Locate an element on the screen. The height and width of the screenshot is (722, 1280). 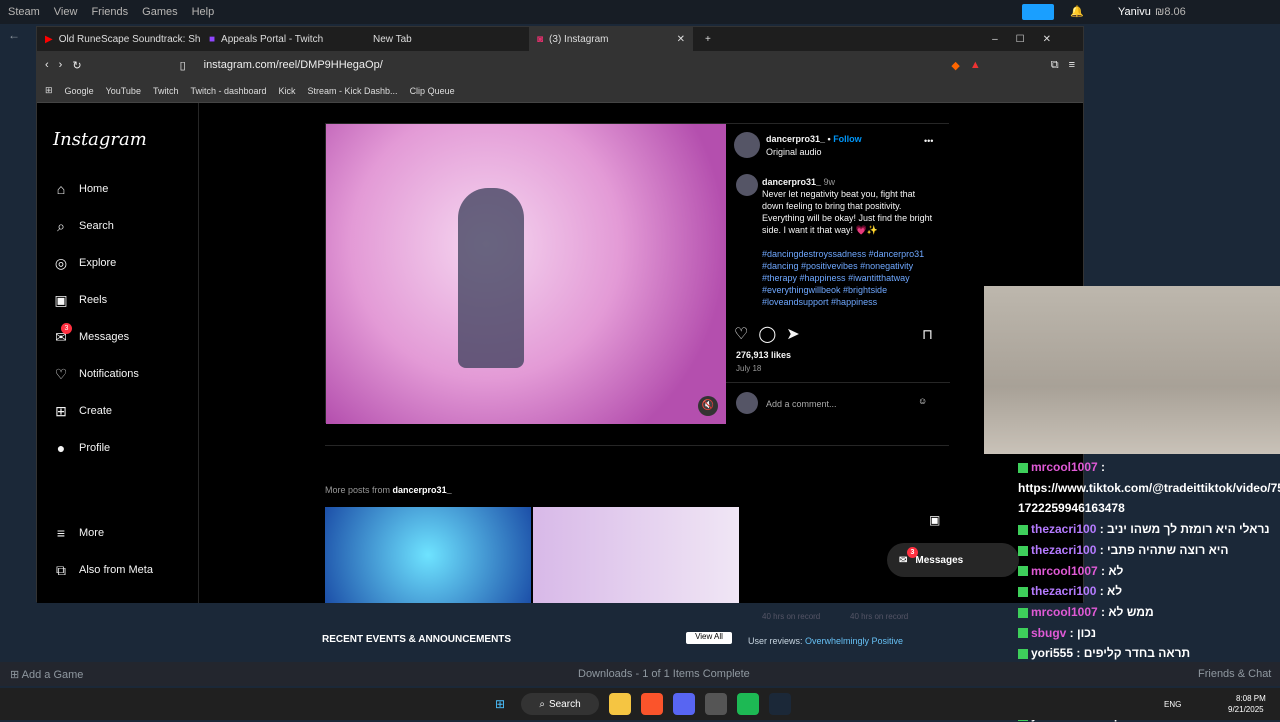
discord-icon is located at coordinates (684, 704).